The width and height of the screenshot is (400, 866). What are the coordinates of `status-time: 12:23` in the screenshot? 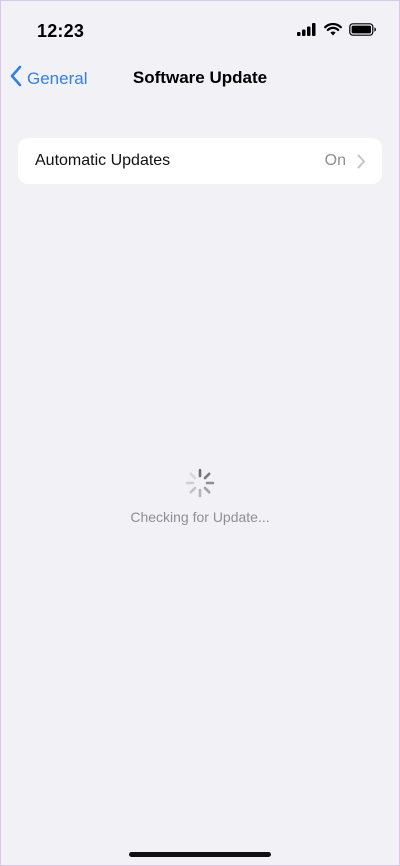 It's located at (61, 31).